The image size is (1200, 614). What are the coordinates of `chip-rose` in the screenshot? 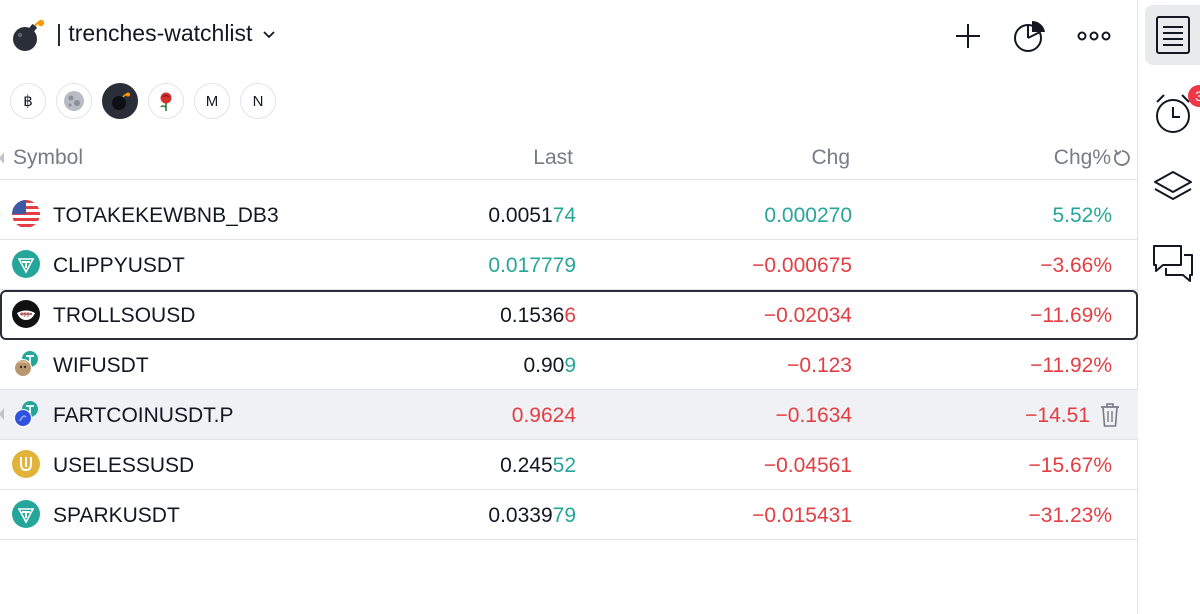 It's located at (166, 101).